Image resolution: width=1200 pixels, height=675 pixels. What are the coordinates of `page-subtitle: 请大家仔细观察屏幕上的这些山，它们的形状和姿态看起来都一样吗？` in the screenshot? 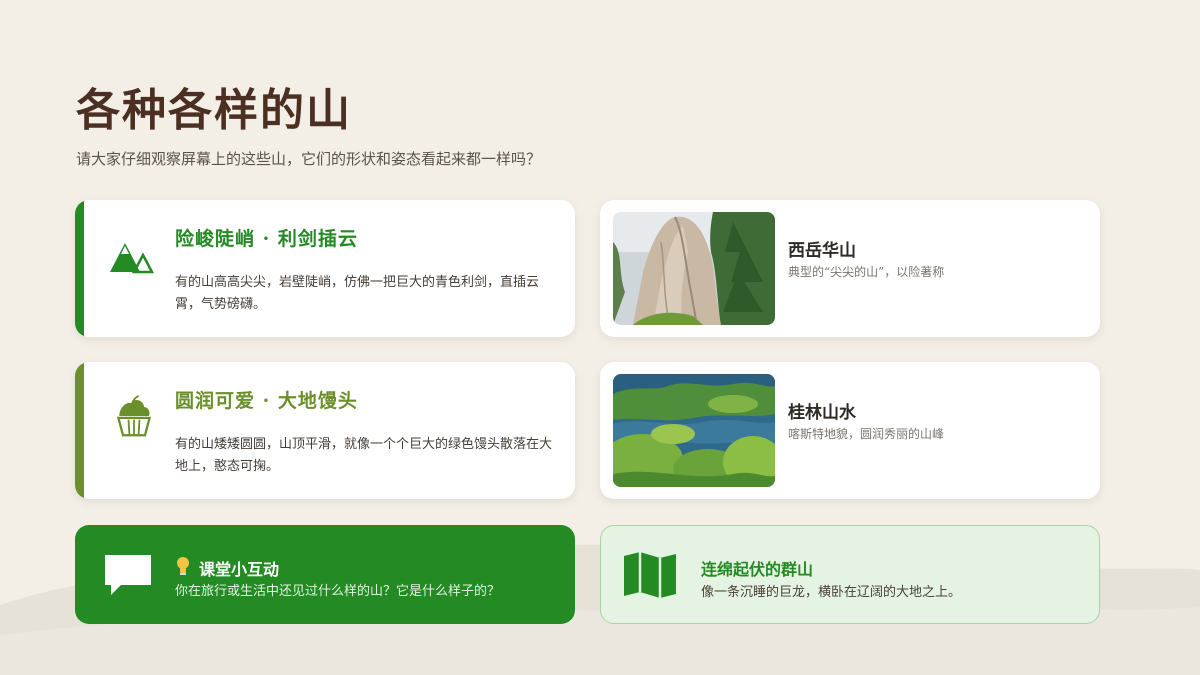 It's located at (309, 159).